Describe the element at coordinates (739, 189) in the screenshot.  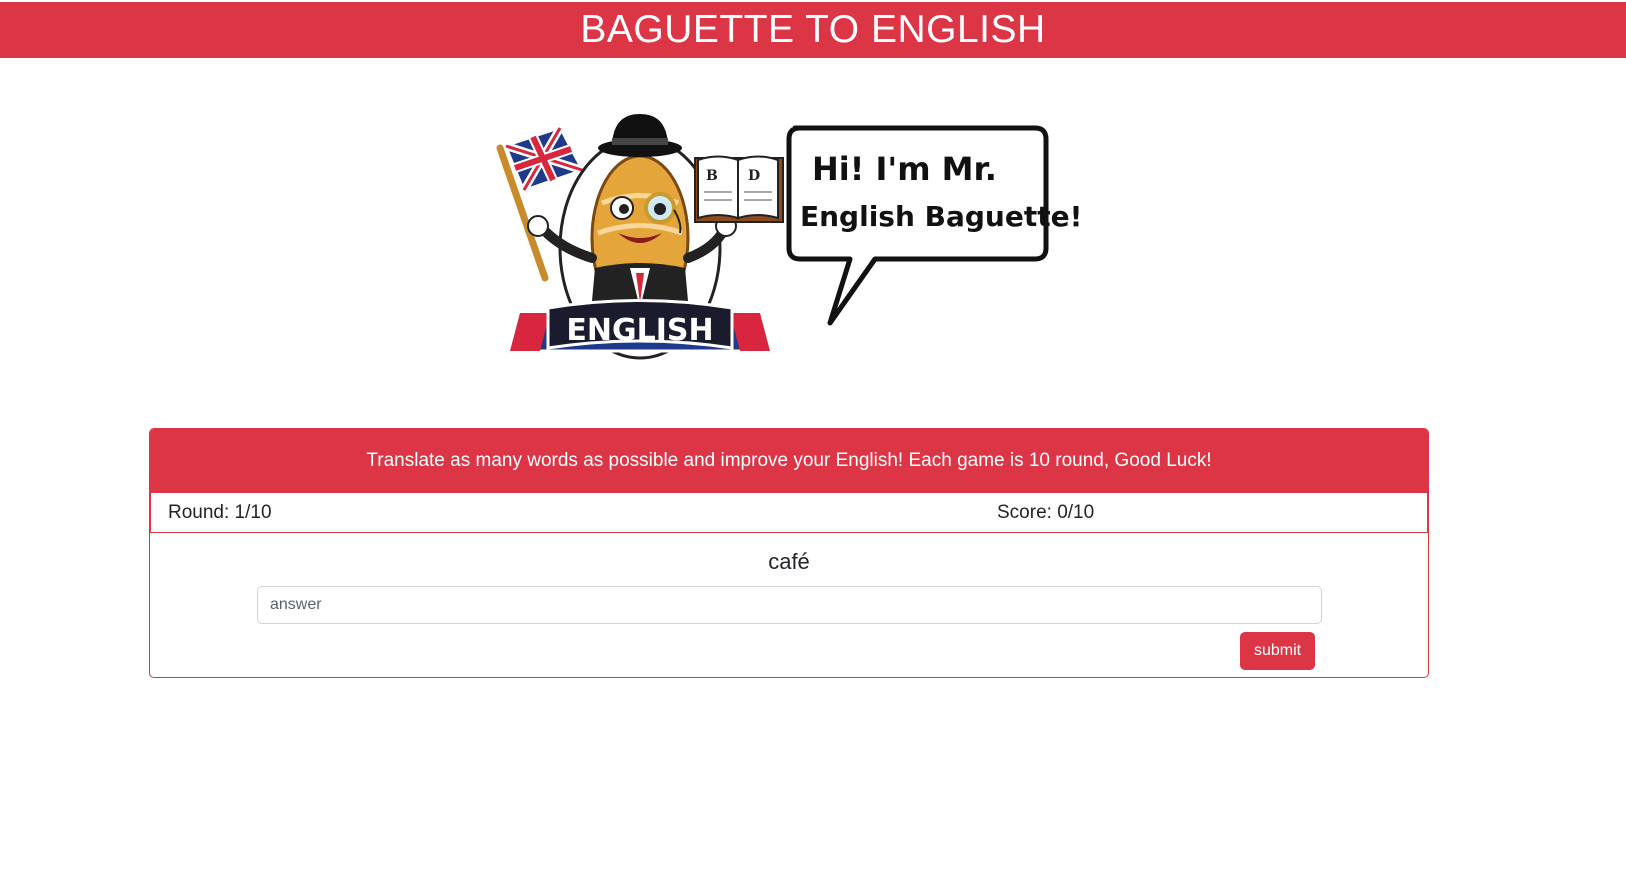
I see `book-icon: B D` at that location.